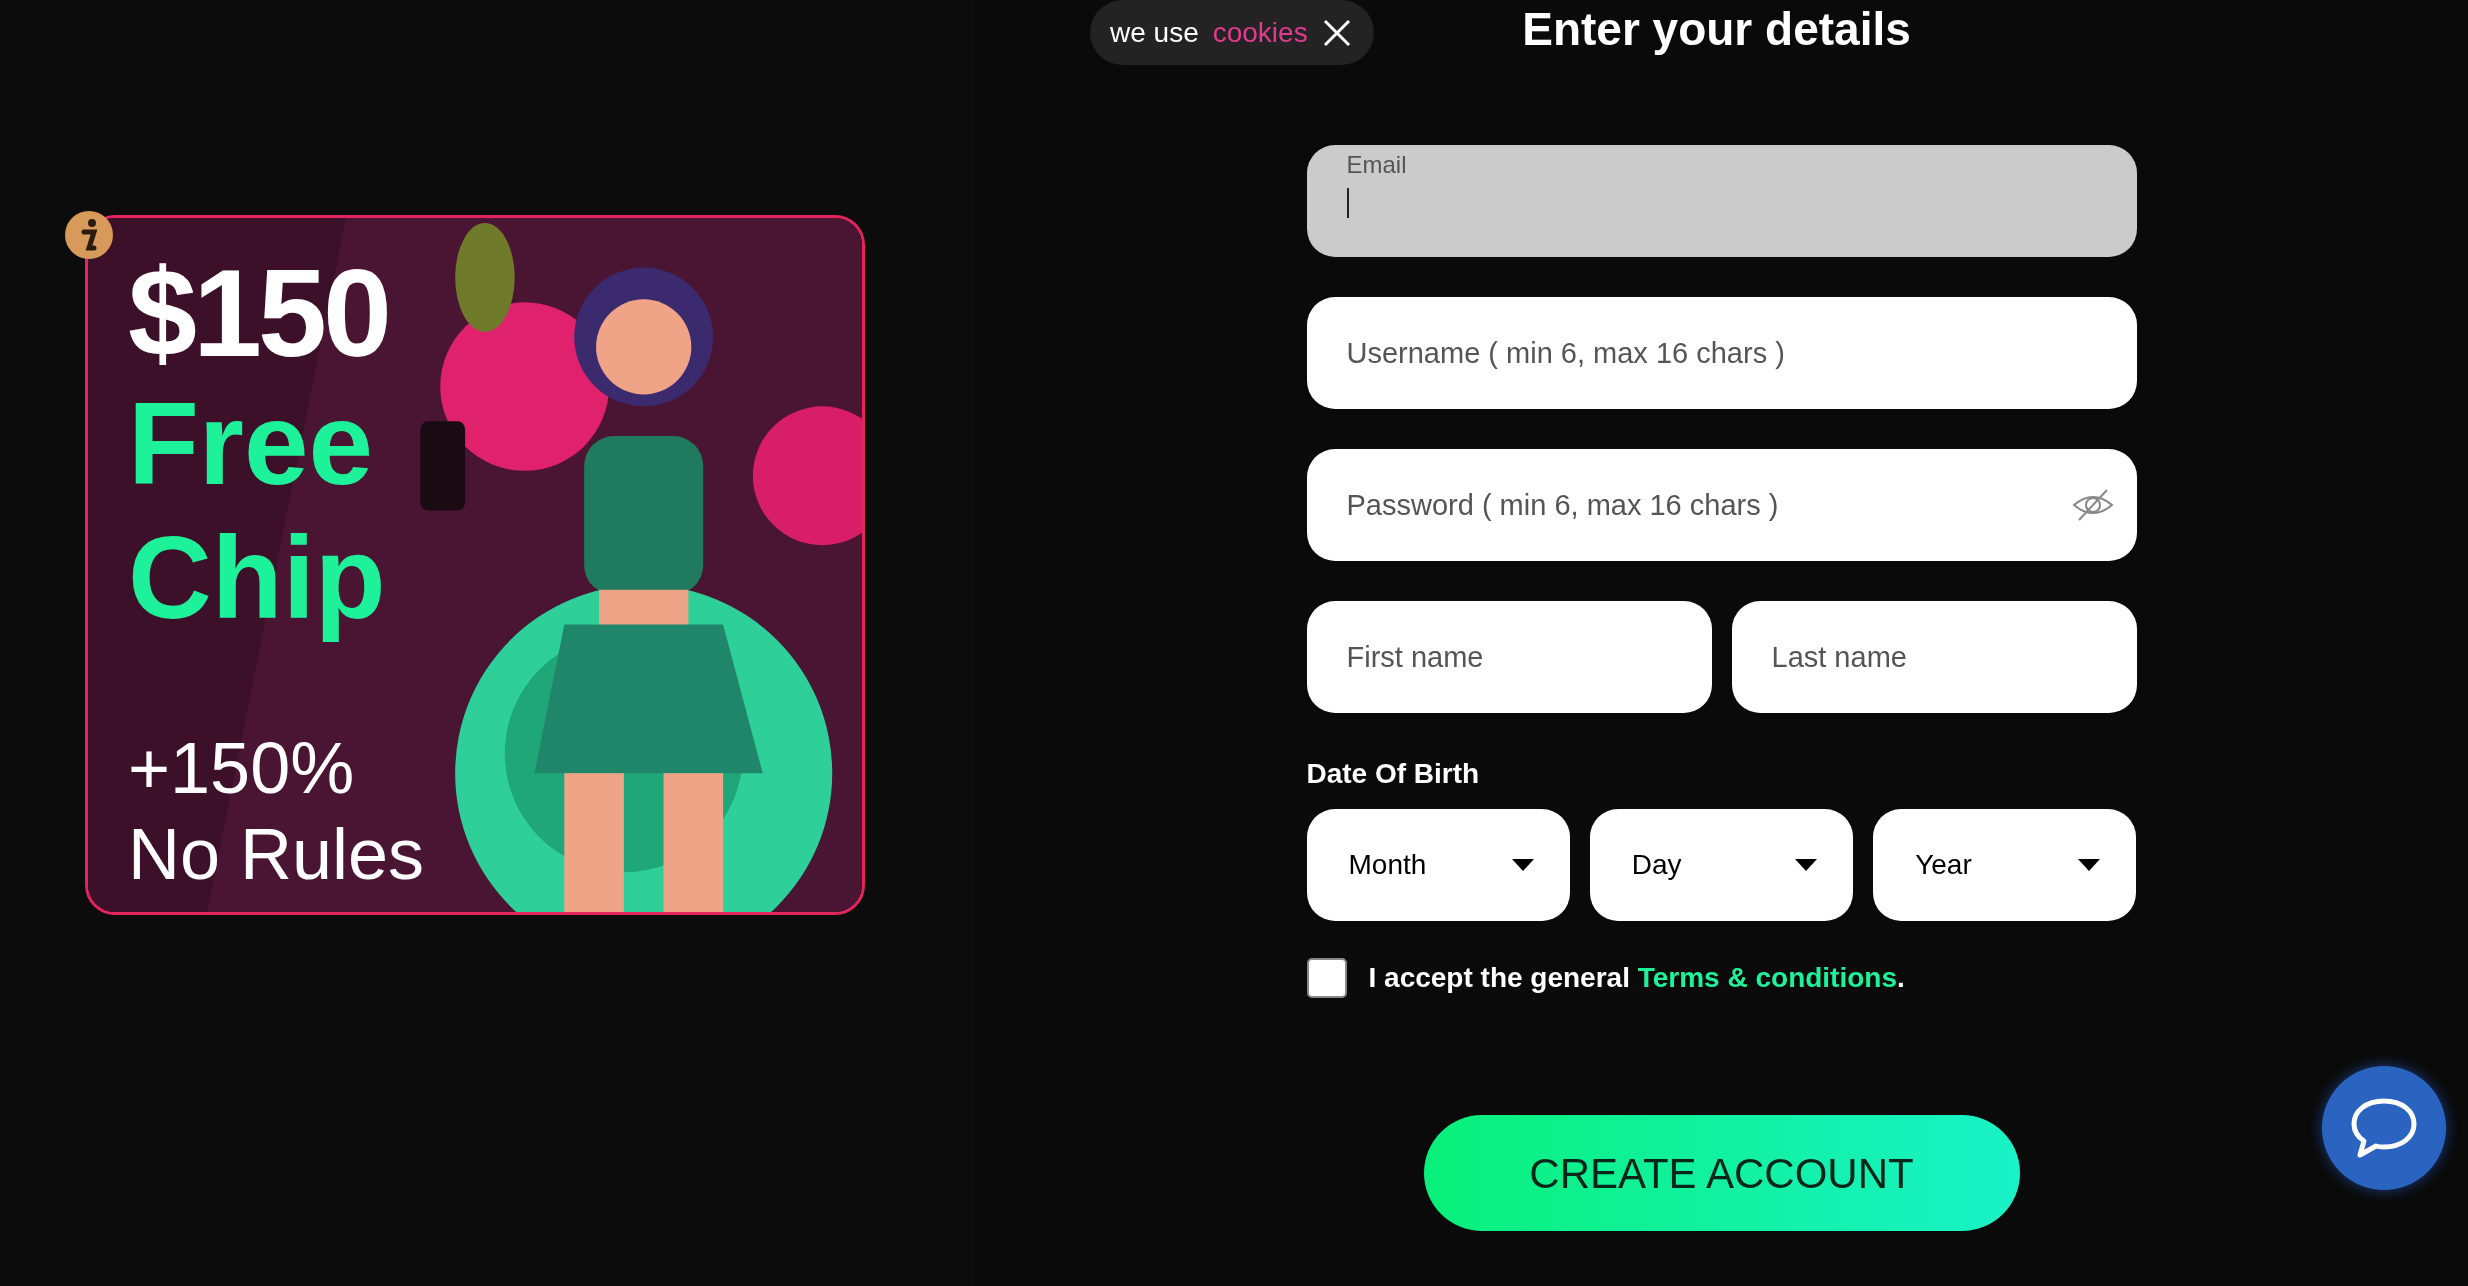 The width and height of the screenshot is (2468, 1286). Describe the element at coordinates (276, 855) in the screenshot. I see `promo-text: No Rules` at that location.